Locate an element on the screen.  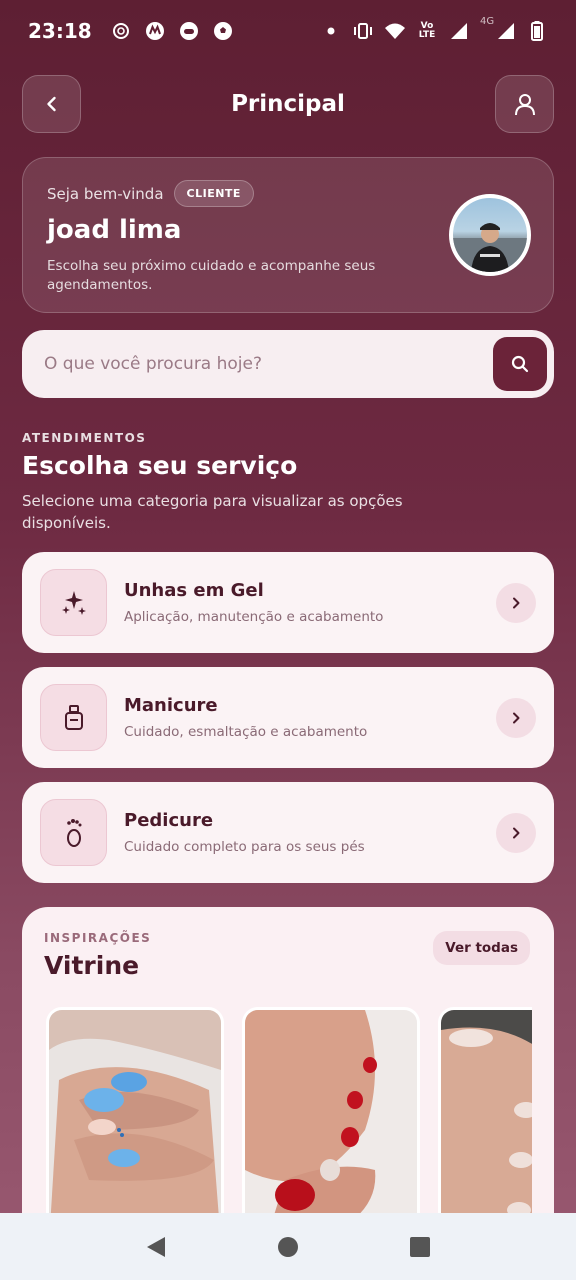
status-left: 23:18 is located at coordinates (131, 31).